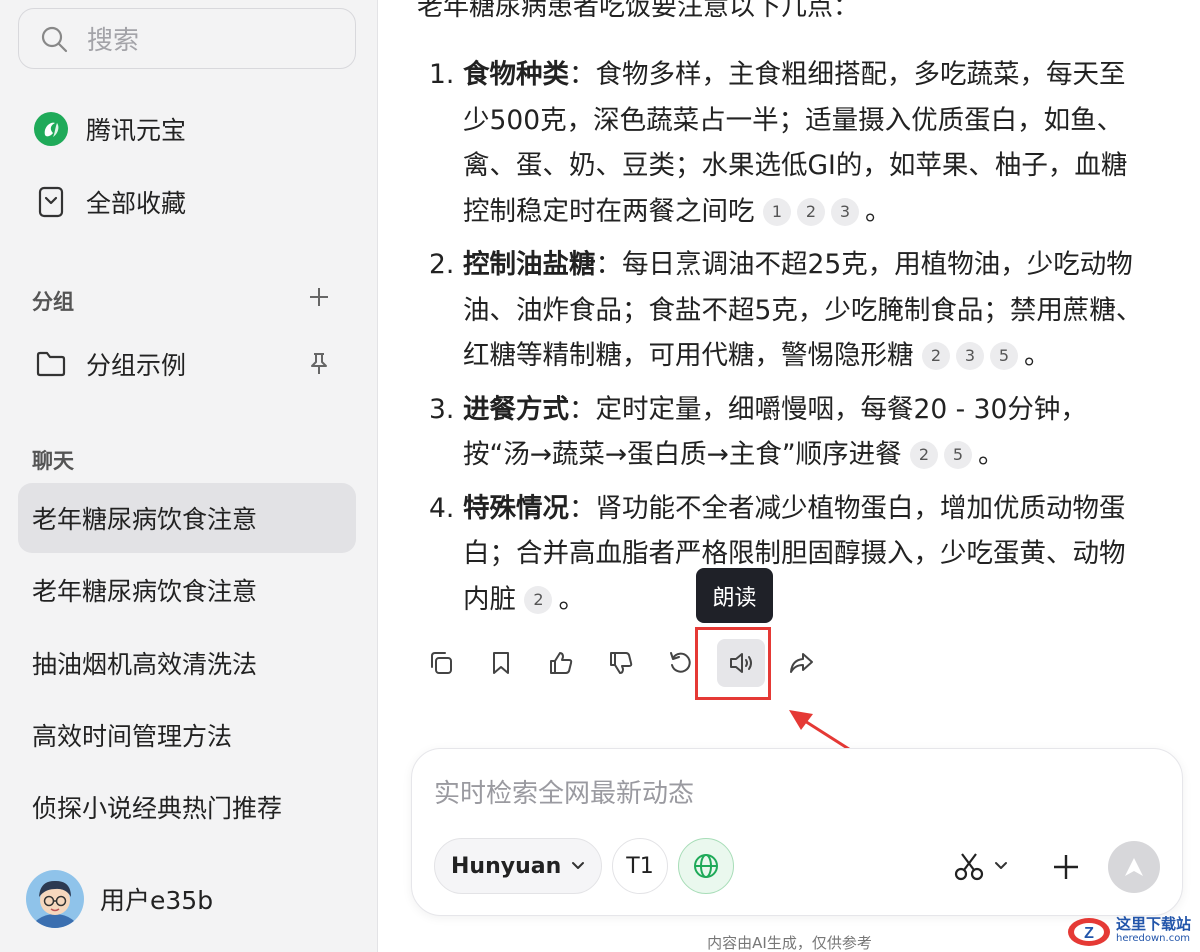 This screenshot has height=952, width=1200. Describe the element at coordinates (680, 662) in the screenshot. I see `regenerate-icon` at that location.